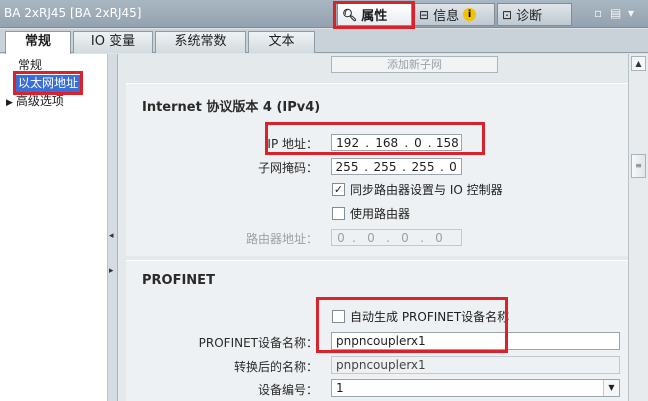 This screenshot has width=648, height=401. I want to click on device-number-select: 1 ▼, so click(475, 388).